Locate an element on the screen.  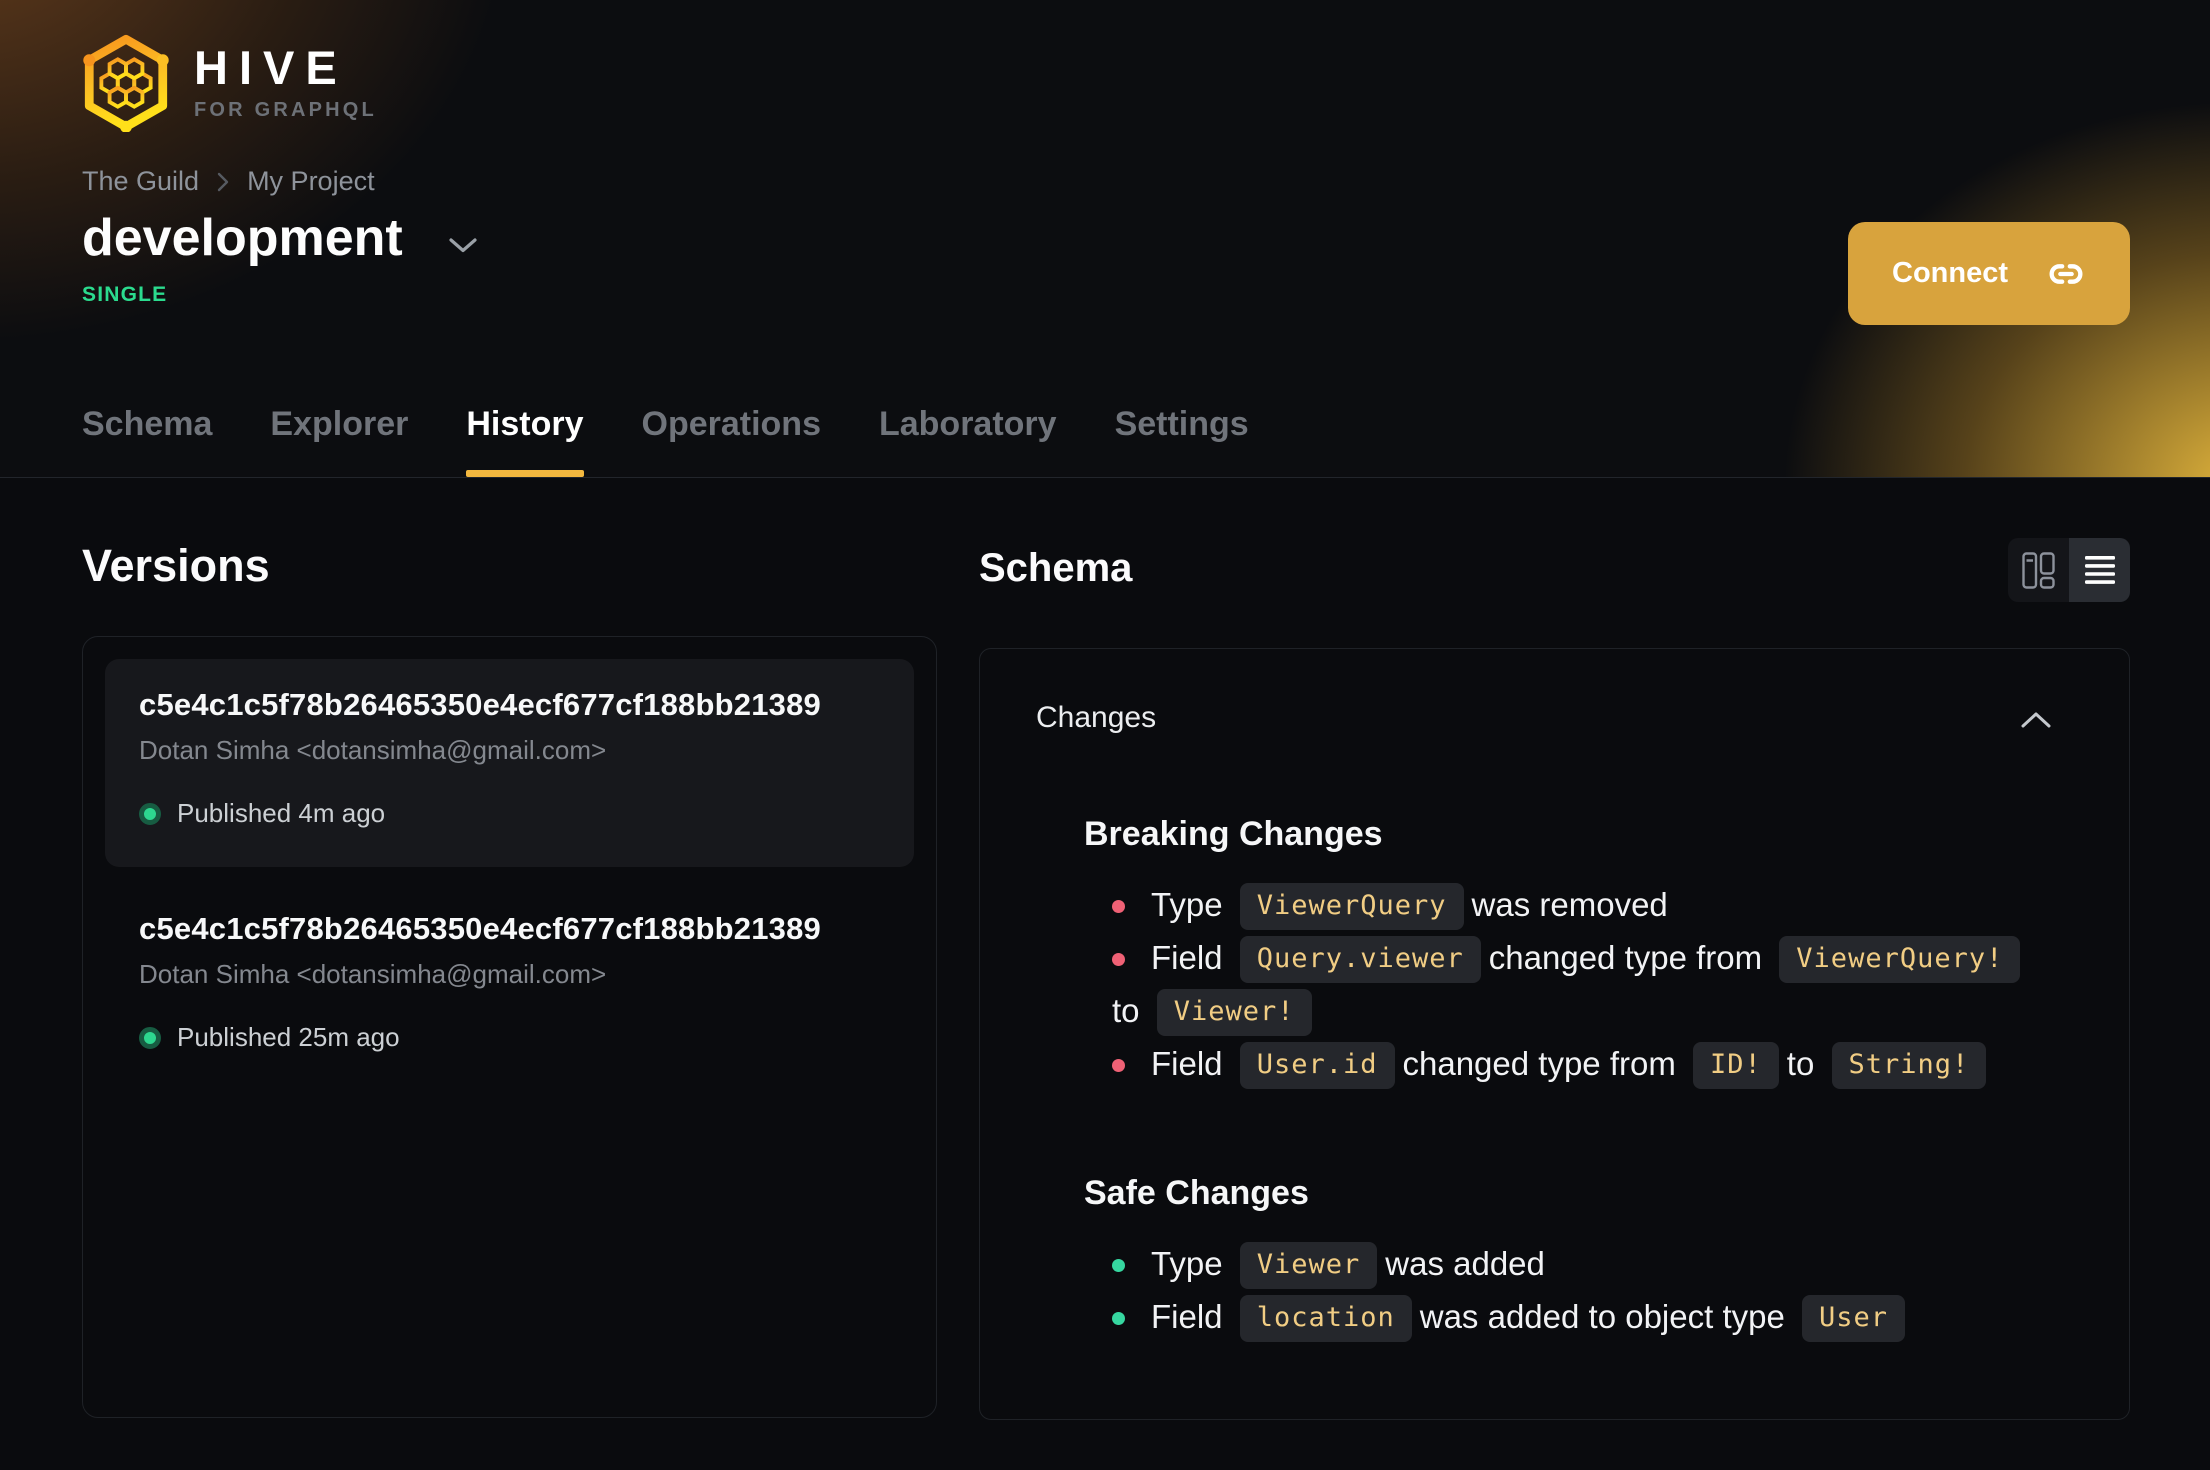
hive-logo-icon is located at coordinates (126, 83).